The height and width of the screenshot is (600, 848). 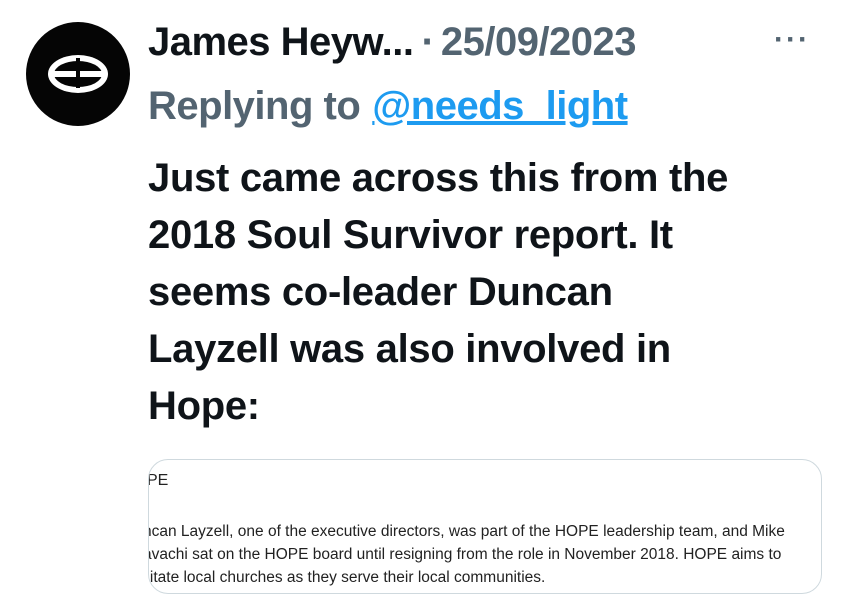 What do you see at coordinates (409, 349) in the screenshot?
I see `tweet-text-line: Layzell was also involved in` at bounding box center [409, 349].